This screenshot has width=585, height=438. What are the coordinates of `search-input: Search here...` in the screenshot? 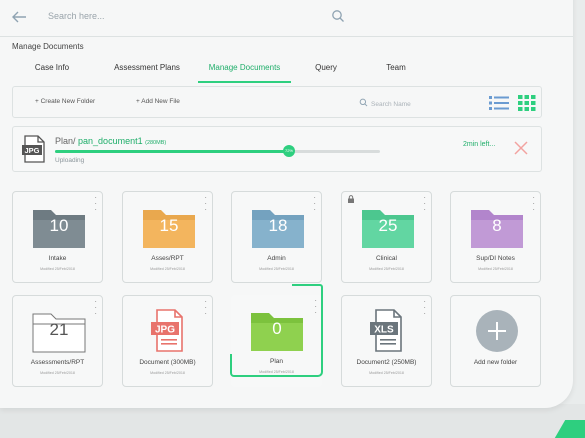 It's located at (76, 16).